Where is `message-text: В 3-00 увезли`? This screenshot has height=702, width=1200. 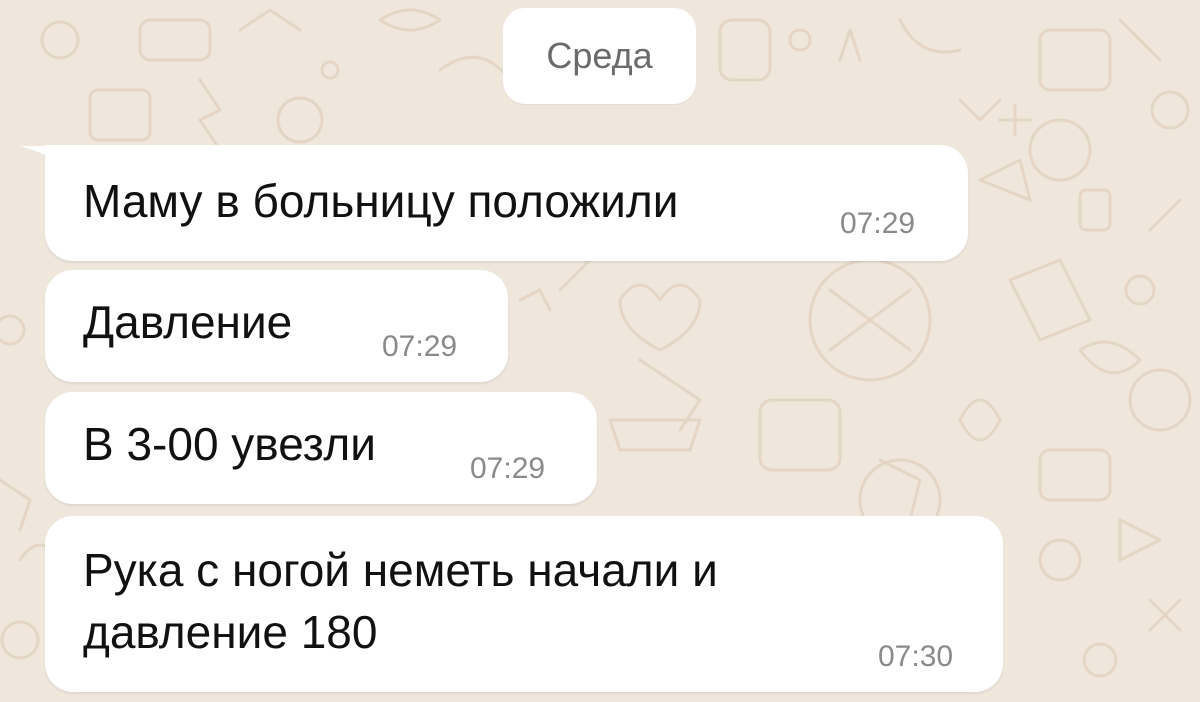
message-text: В 3-00 увезли is located at coordinates (229, 444).